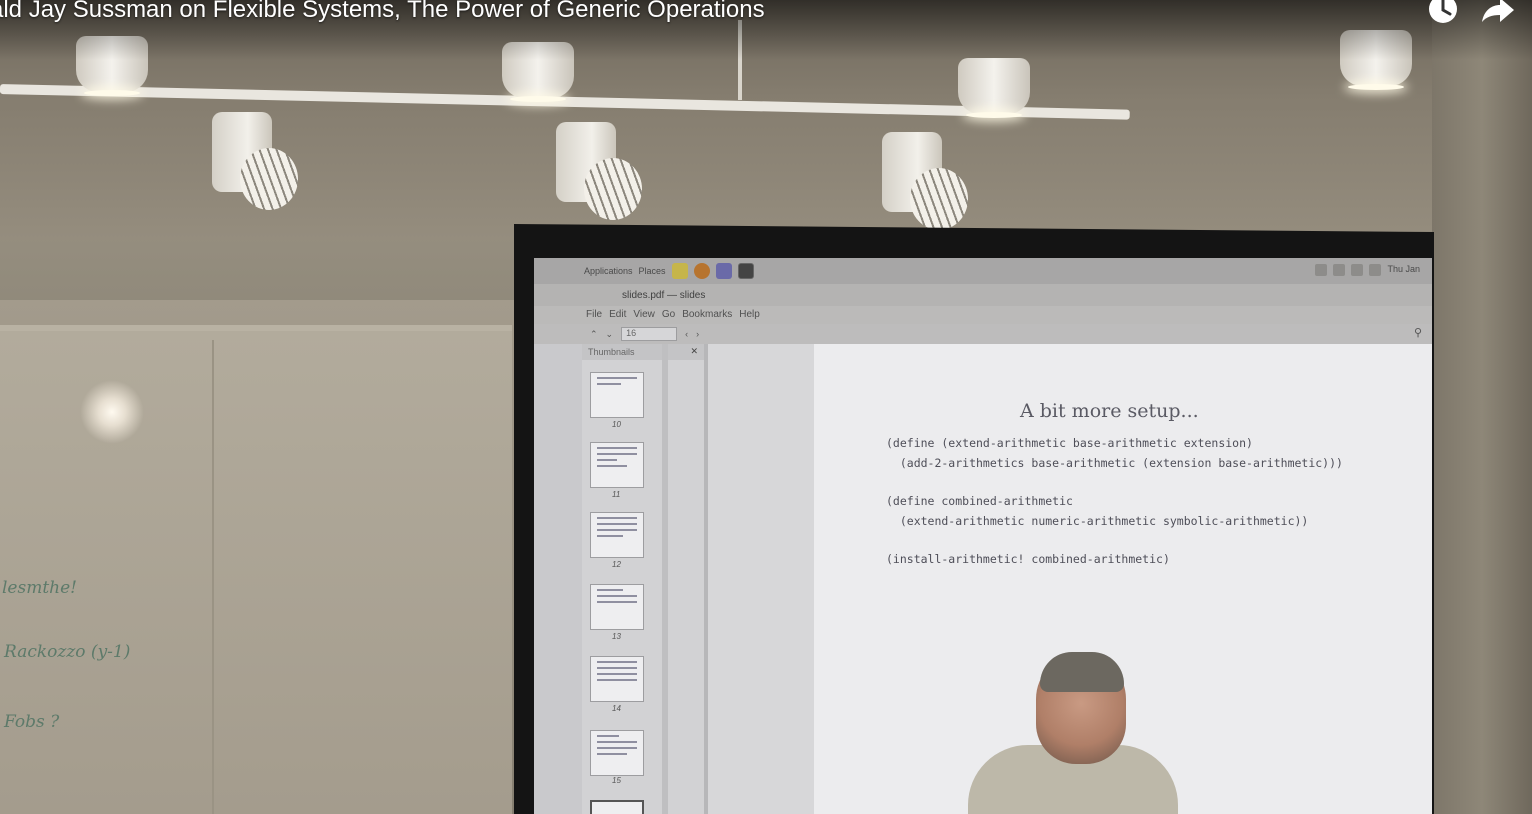 Image resolution: width=1532 pixels, height=814 pixels. I want to click on clock-icon, so click(1443, 11).